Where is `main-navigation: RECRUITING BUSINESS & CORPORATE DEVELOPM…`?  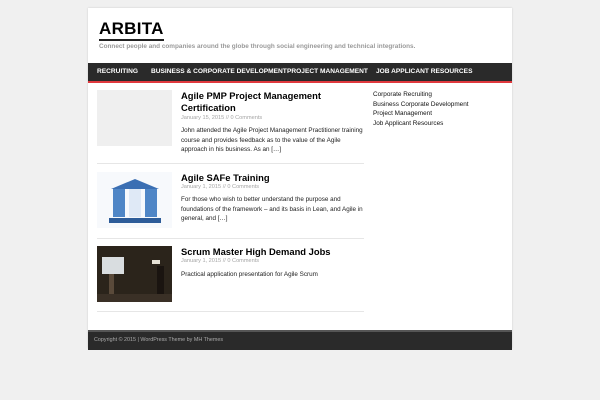
main-navigation: RECRUITING BUSINESS & CORPORATE DEVELOPM… is located at coordinates (300, 73).